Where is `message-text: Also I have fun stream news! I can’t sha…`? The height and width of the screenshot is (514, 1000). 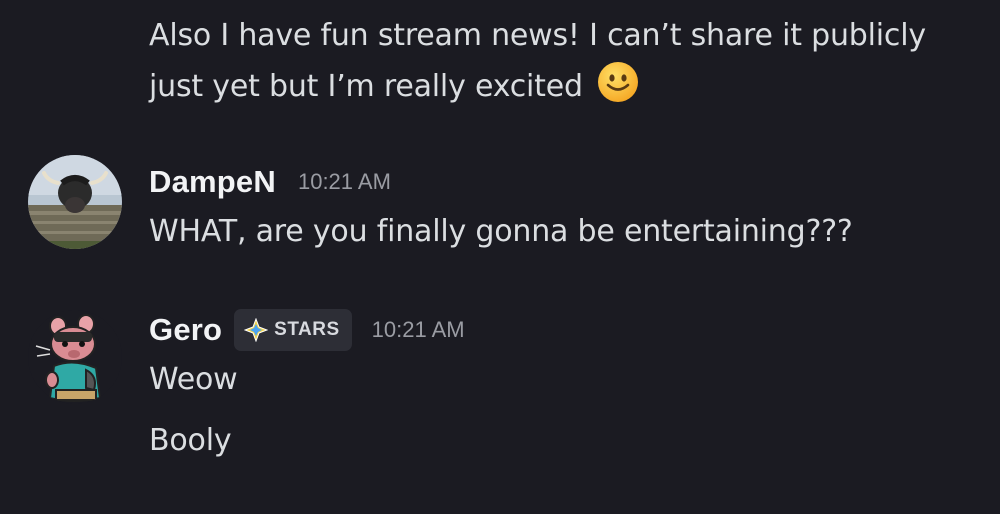 message-text: Also I have fun stream news! I can’t sha… is located at coordinates (537, 36).